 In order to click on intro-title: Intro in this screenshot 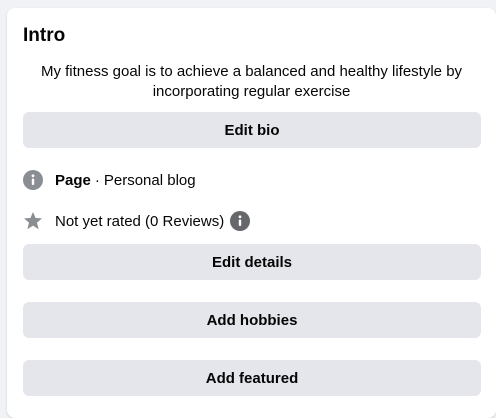, I will do `click(44, 35)`.